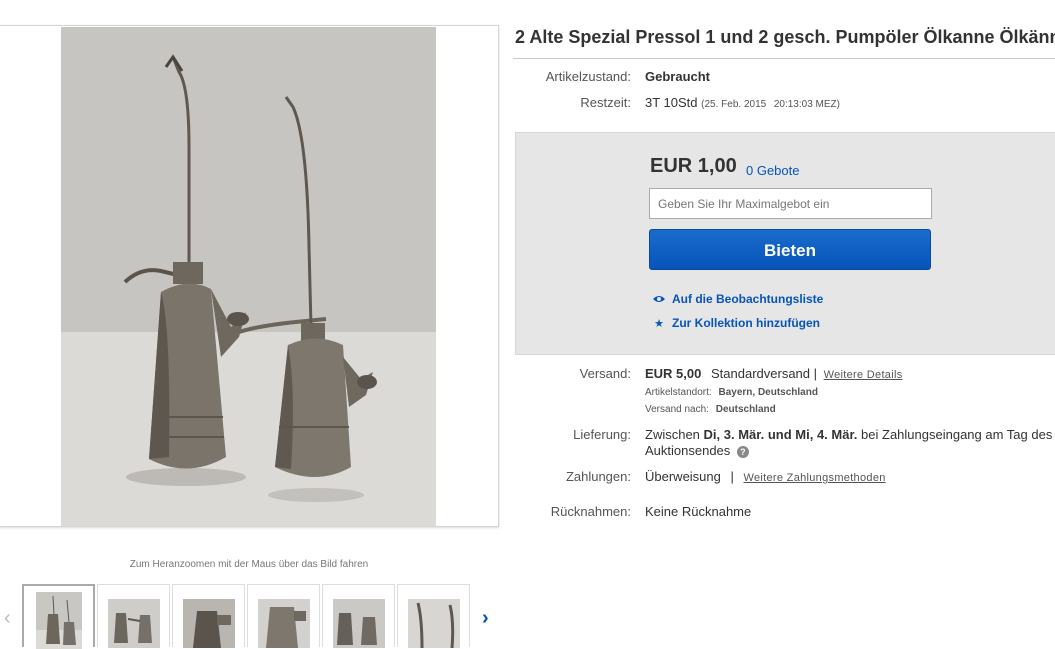 This screenshot has height=649, width=1055. What do you see at coordinates (485, 618) in the screenshot?
I see `chevron-right-icon: ›` at bounding box center [485, 618].